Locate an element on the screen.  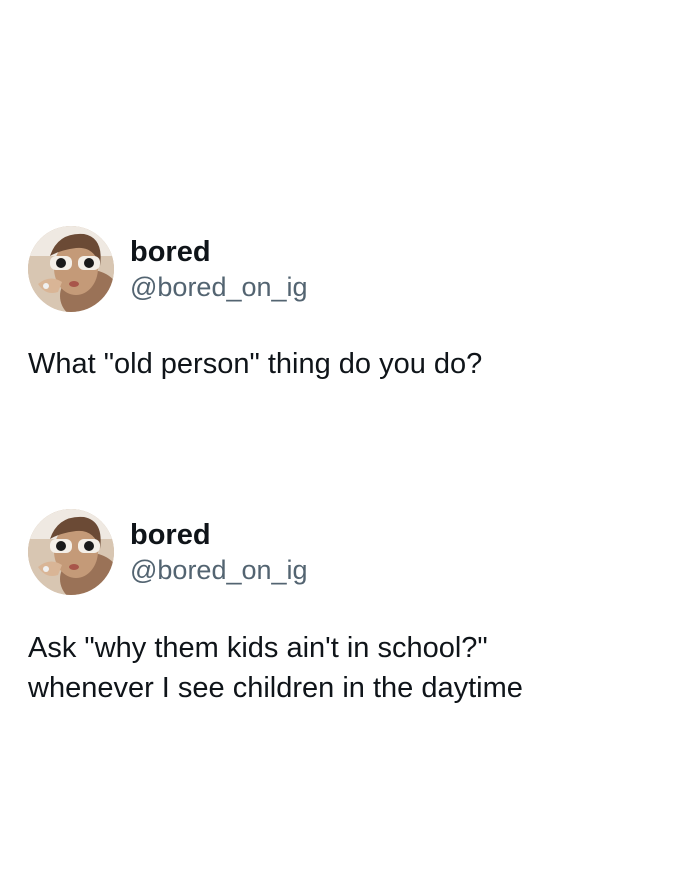
post-text: What "old person" thing do you do? is located at coordinates (255, 364).